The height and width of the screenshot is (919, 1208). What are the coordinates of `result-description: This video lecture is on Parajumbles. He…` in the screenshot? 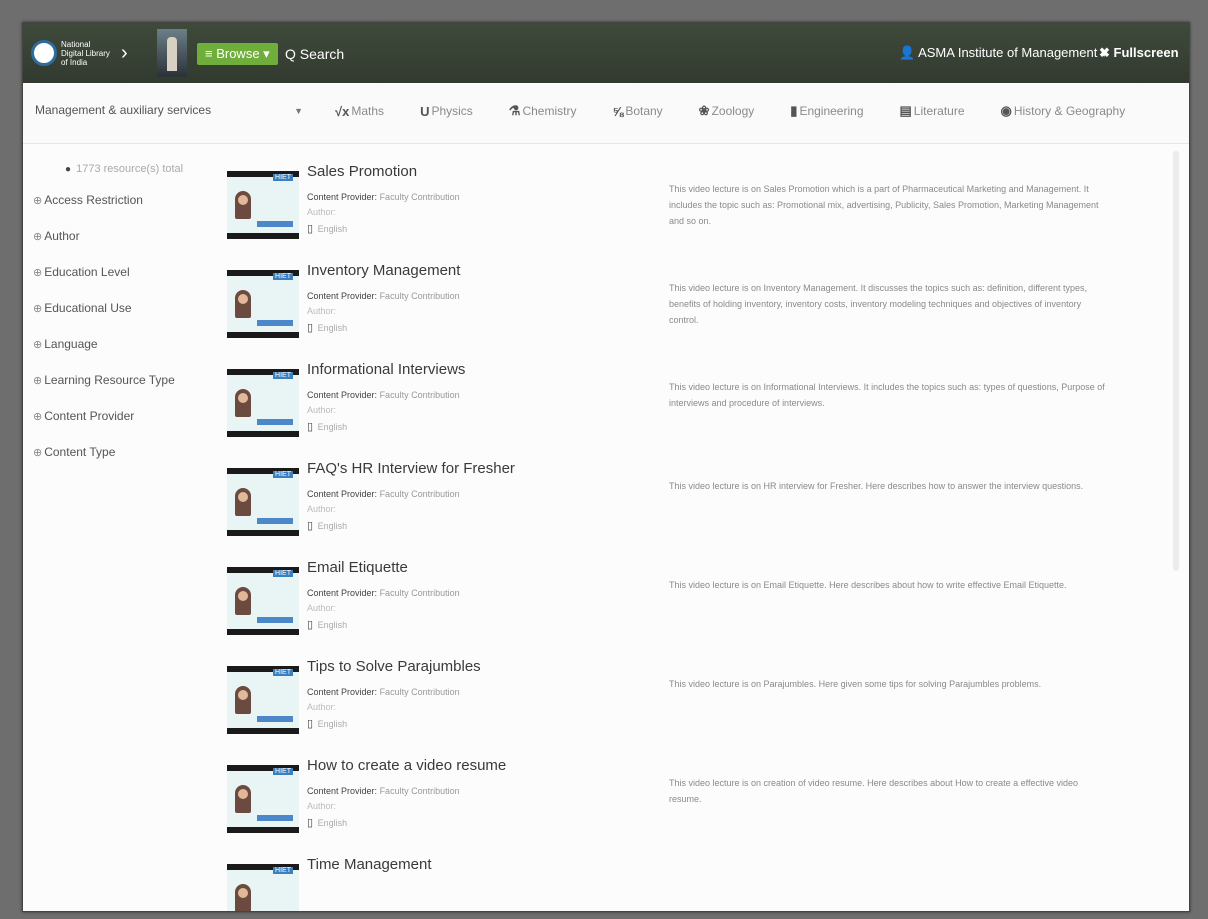 It's located at (855, 684).